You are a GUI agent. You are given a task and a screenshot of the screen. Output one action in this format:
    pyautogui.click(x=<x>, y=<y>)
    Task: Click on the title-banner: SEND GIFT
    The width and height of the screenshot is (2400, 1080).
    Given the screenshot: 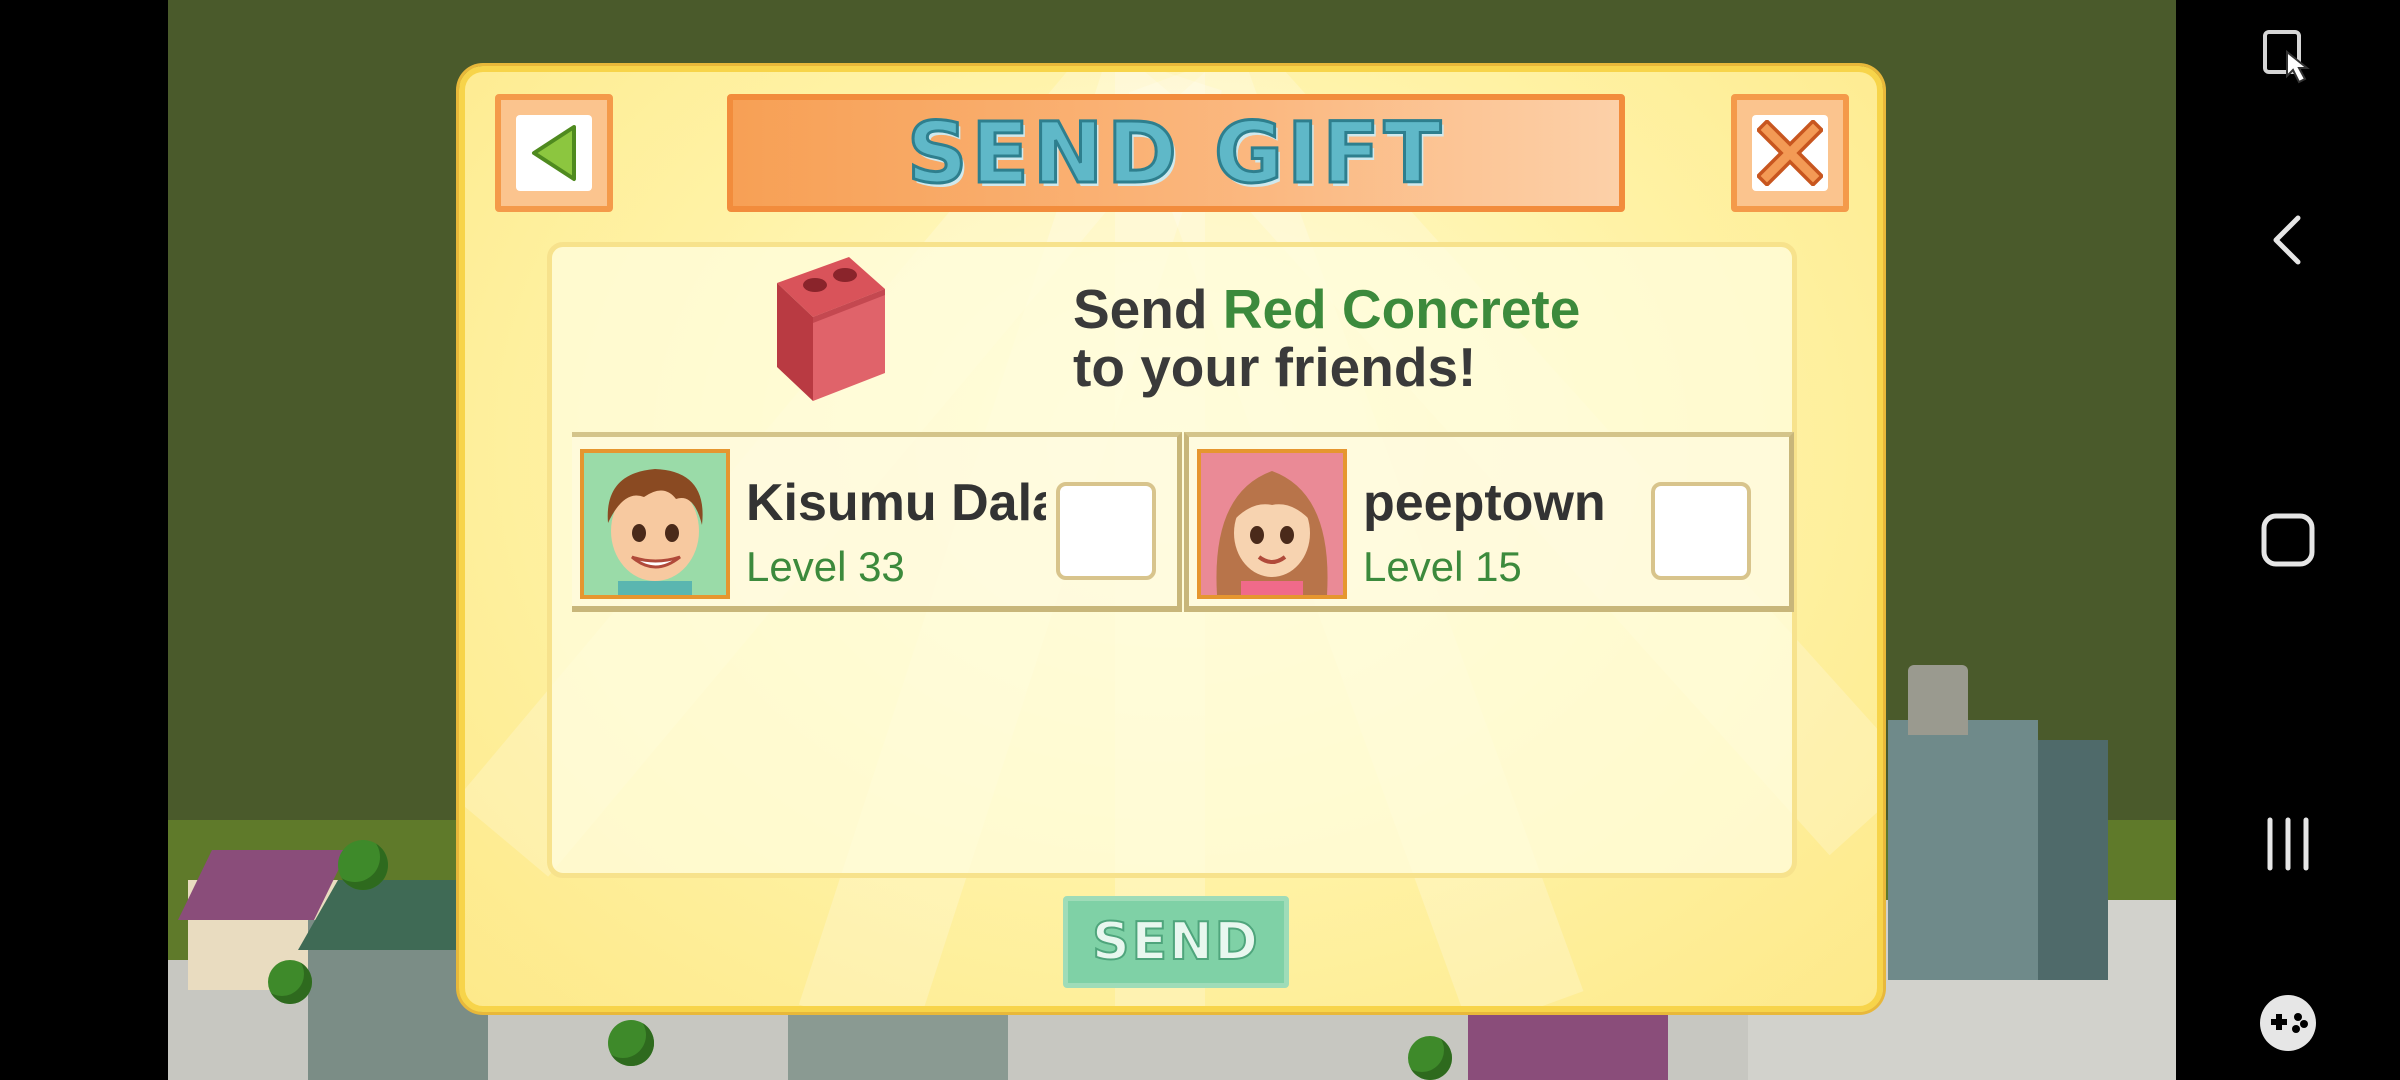 What is the action you would take?
    pyautogui.click(x=1176, y=153)
    